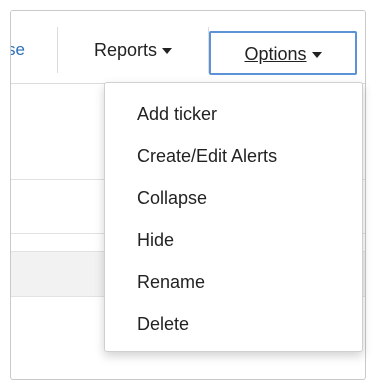  Describe the element at coordinates (18, 49) in the screenshot. I see `tab-partial-label: se` at that location.